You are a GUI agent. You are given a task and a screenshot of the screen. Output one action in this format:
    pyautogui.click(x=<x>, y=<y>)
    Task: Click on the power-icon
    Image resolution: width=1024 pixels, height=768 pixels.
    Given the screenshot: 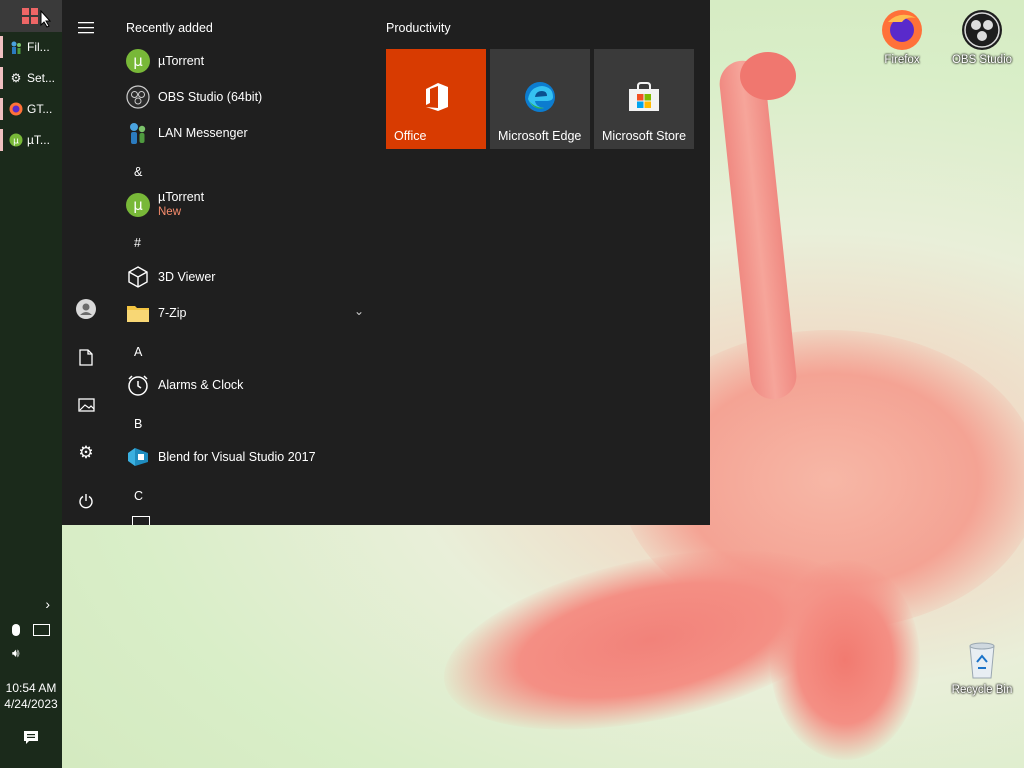 What is the action you would take?
    pyautogui.click(x=86, y=501)
    